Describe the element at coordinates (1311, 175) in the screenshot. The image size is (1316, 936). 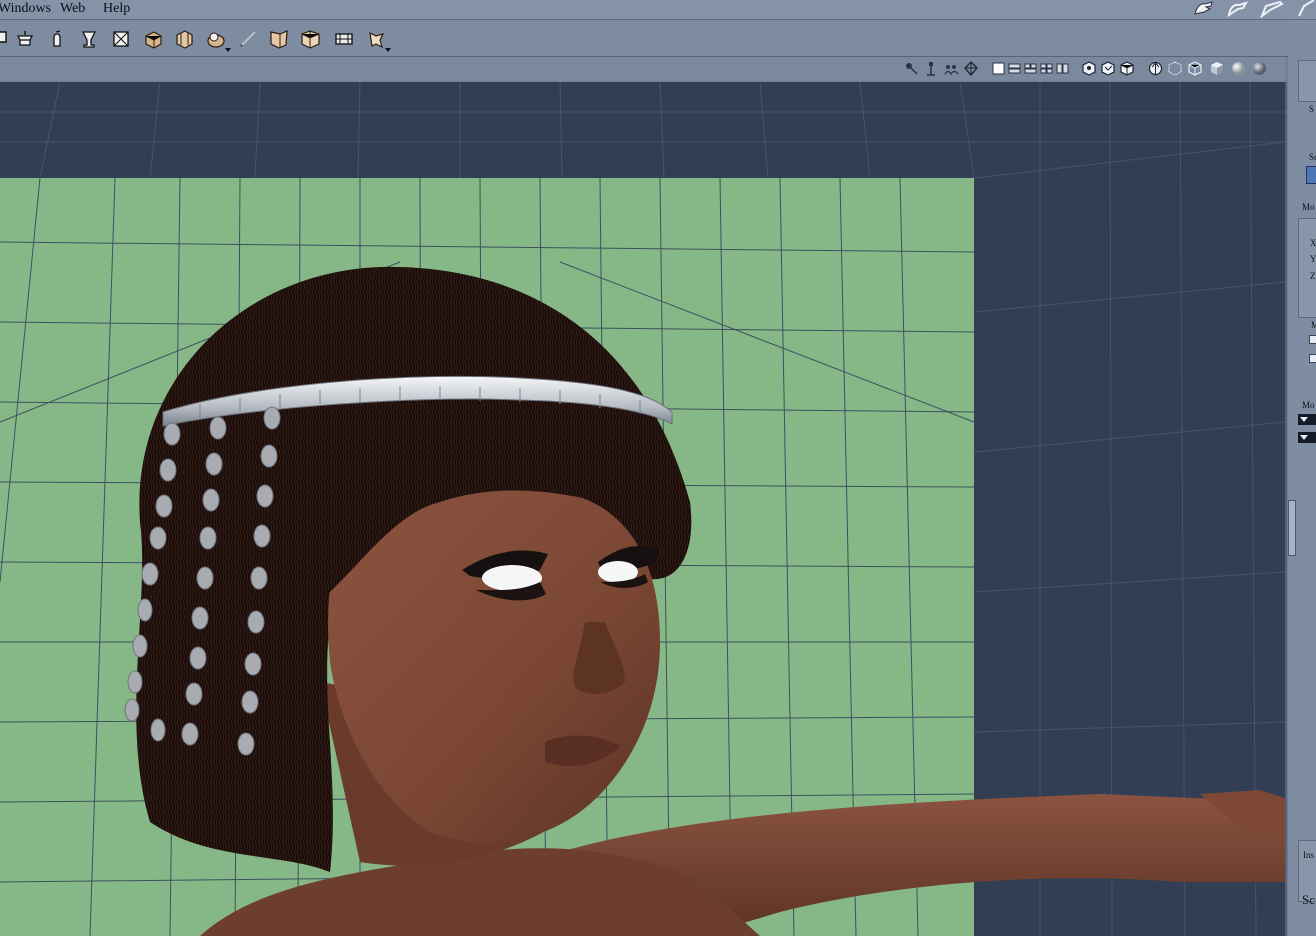
I see `selected-item-button` at that location.